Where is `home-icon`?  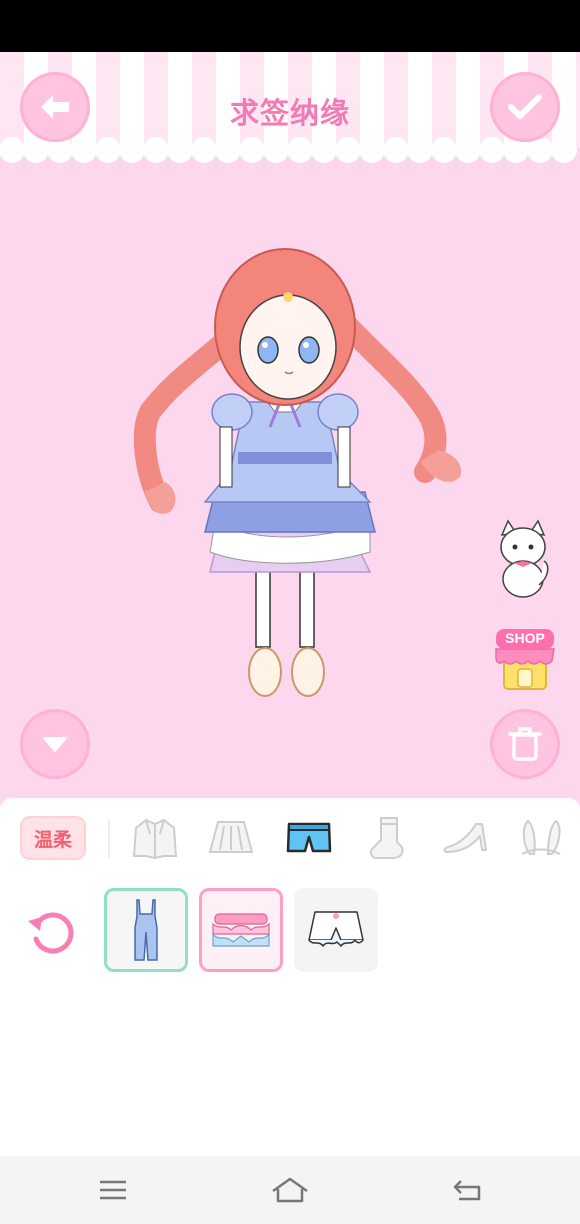 home-icon is located at coordinates (290, 1190).